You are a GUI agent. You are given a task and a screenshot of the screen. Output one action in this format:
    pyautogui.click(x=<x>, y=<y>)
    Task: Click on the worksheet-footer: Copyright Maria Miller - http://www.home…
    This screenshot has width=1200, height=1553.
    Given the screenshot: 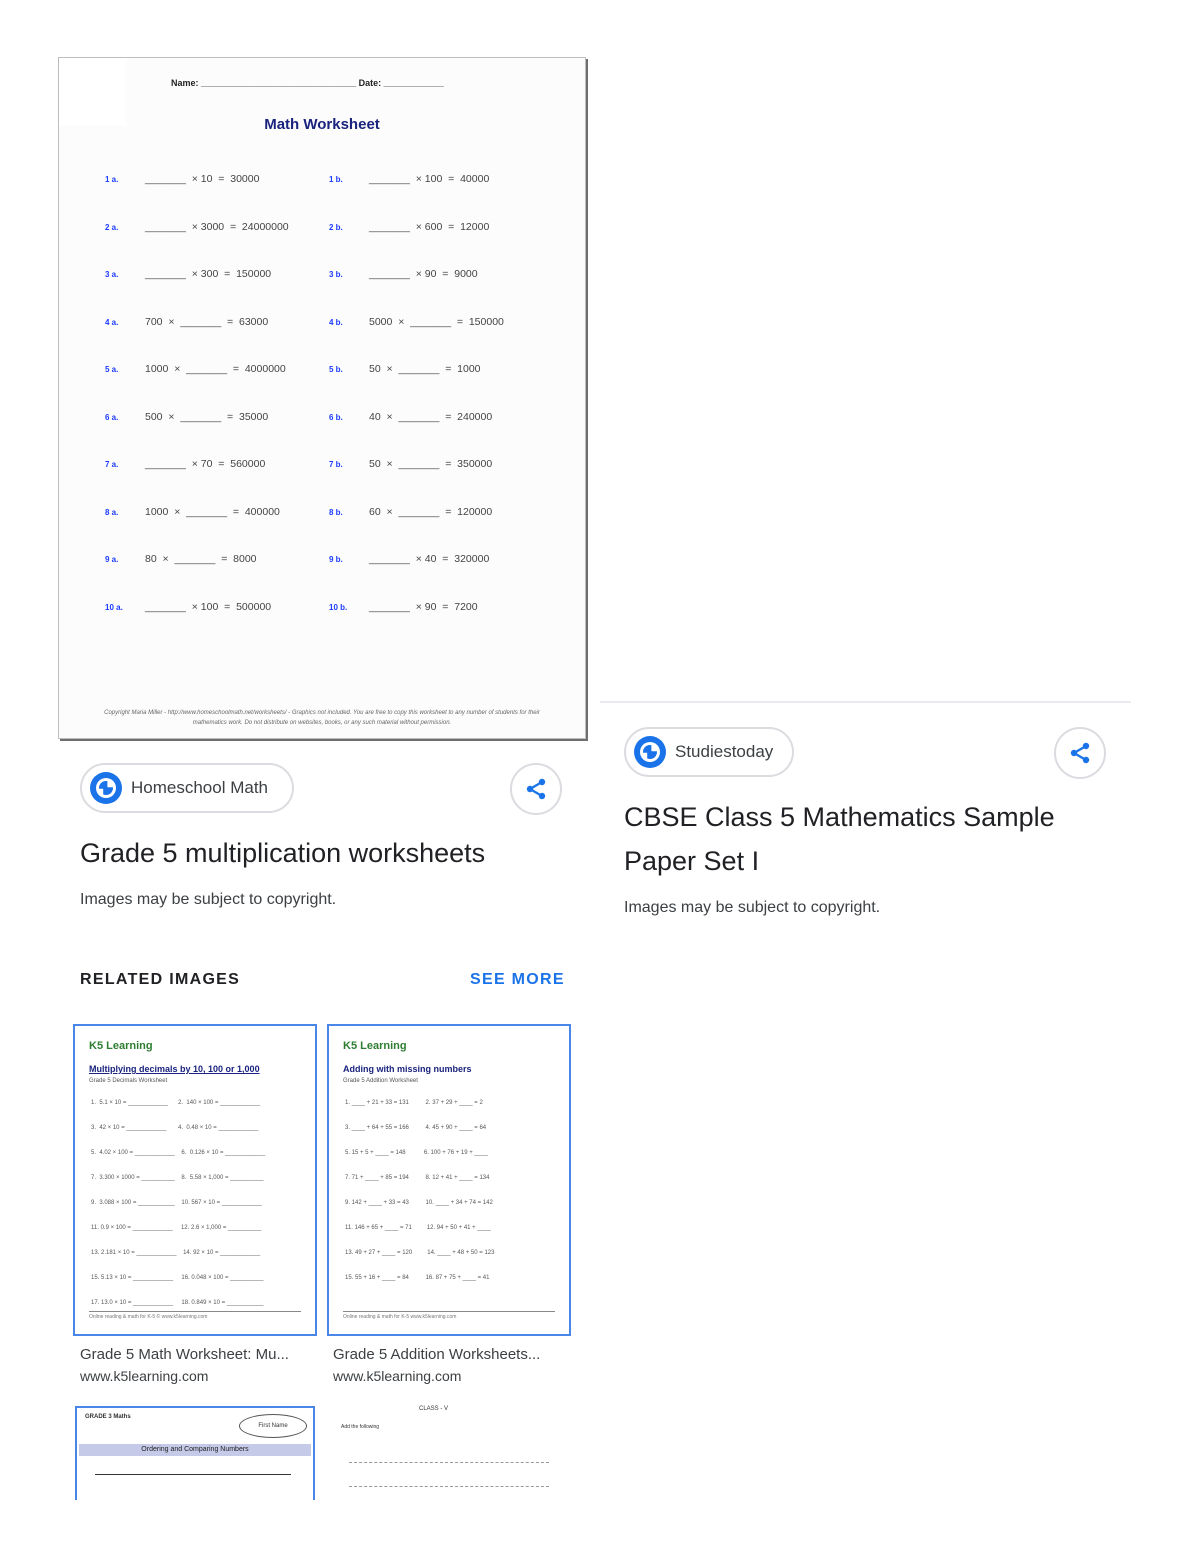 What is the action you would take?
    pyautogui.click(x=322, y=718)
    